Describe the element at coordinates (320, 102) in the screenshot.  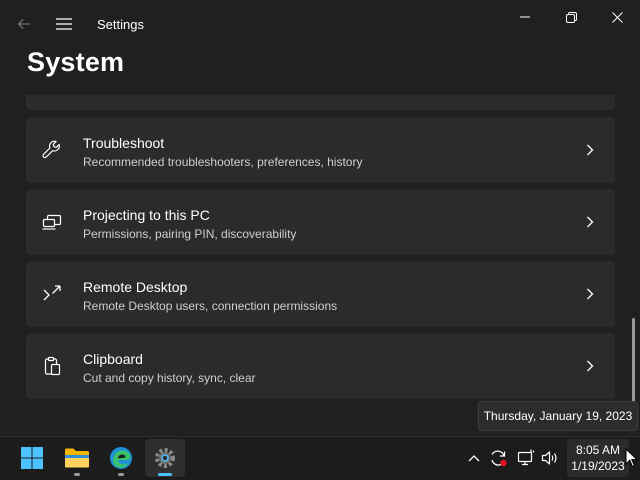
I see `partial-setting-card` at that location.